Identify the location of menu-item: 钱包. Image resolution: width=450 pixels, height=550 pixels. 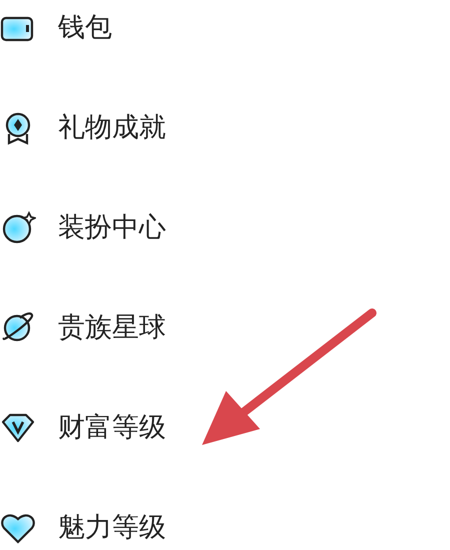
(85, 28).